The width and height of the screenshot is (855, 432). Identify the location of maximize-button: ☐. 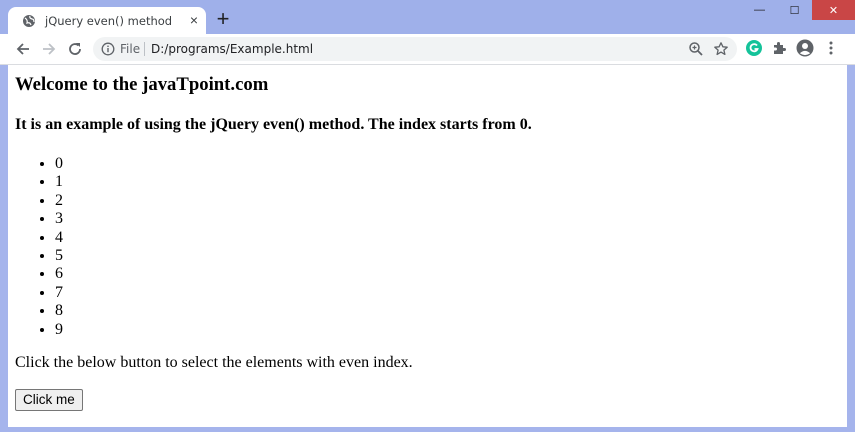
(794, 10).